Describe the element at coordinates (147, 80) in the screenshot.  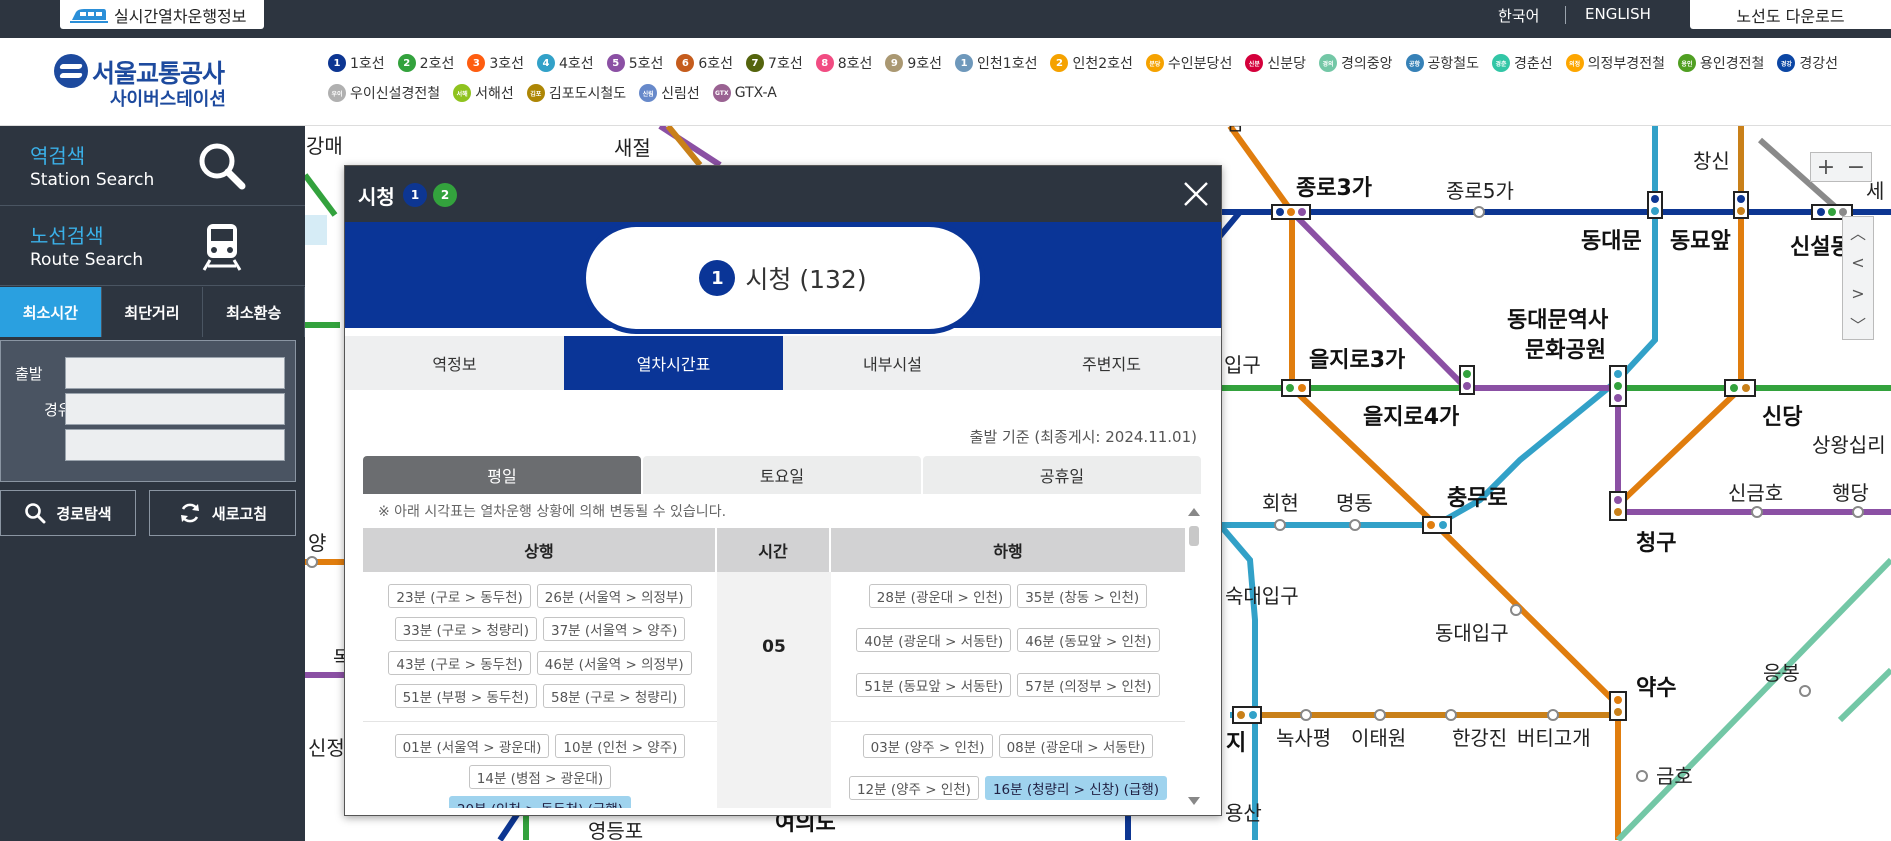
I see `seoul-metro-logo: 서울교통공사 사이버스테이션` at that location.